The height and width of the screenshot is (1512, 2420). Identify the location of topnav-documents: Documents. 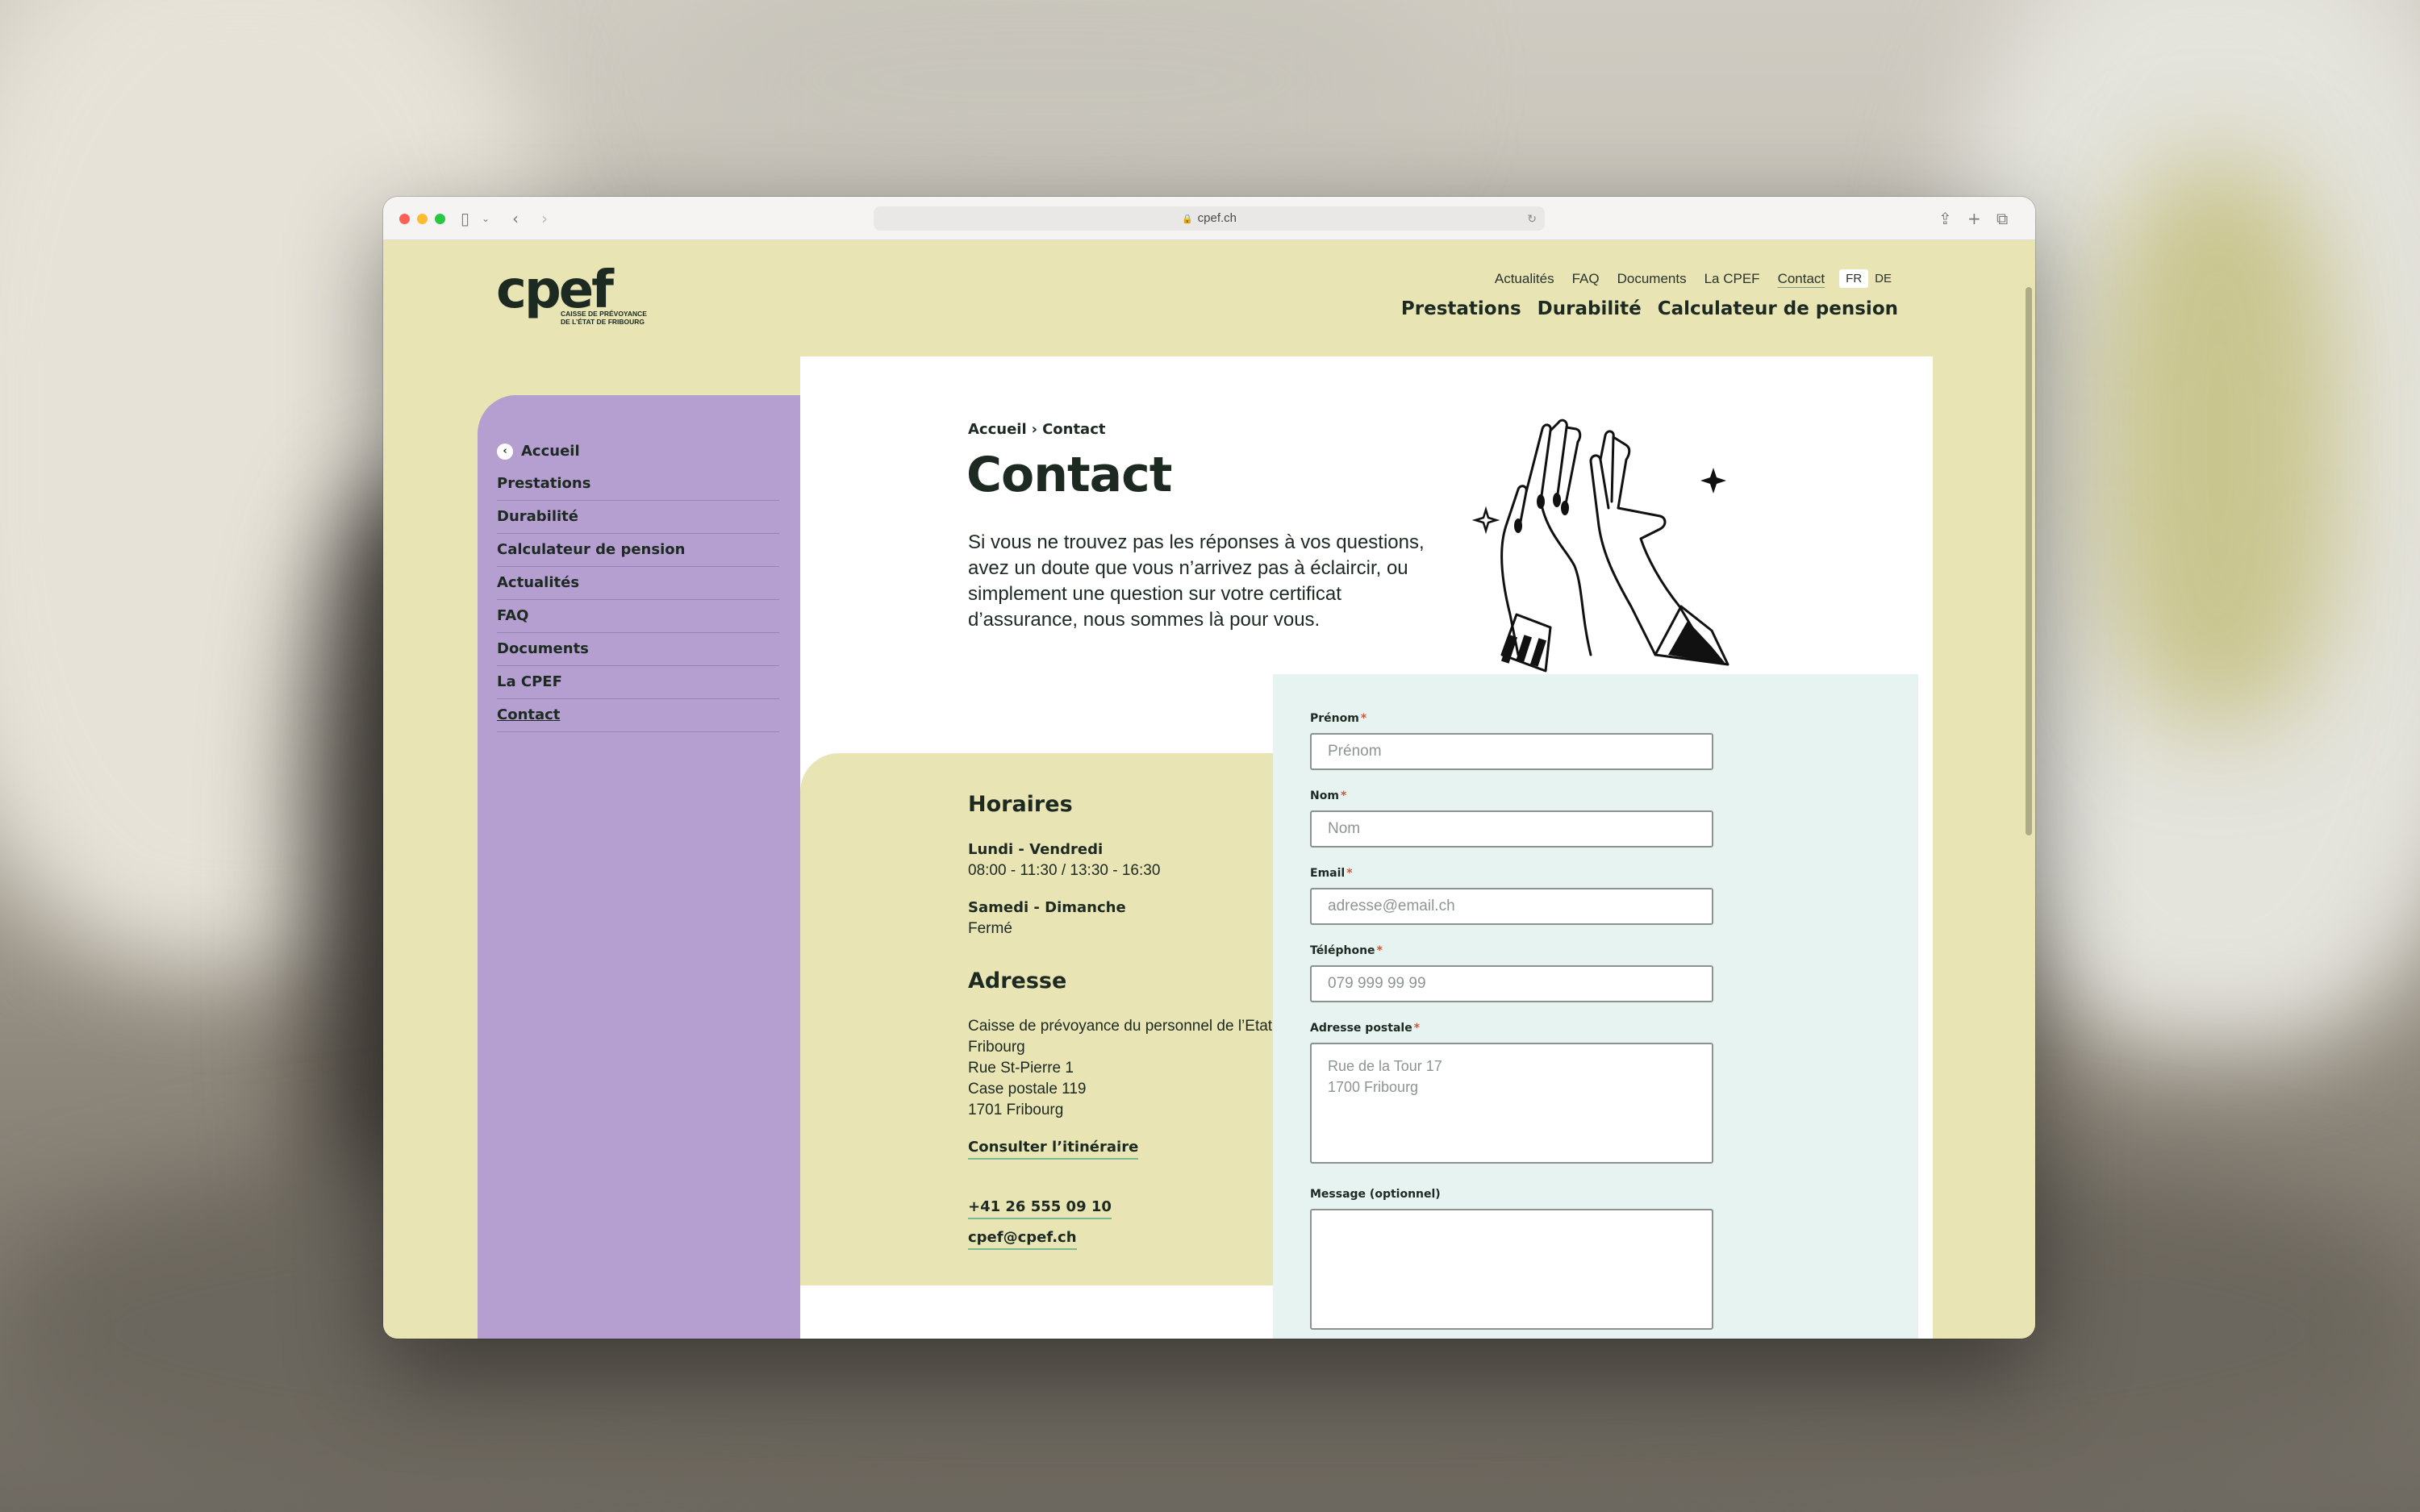
(1652, 279).